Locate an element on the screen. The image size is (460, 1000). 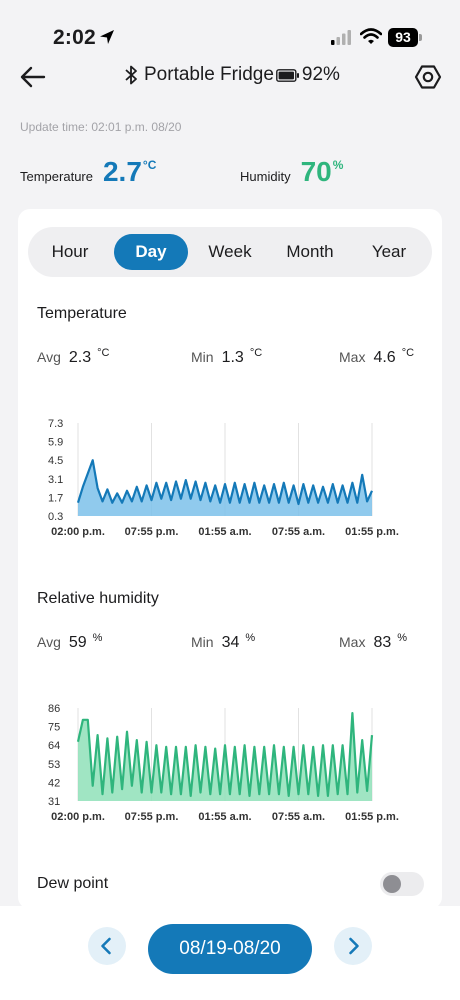
humidity-max: Max 83 % is located at coordinates (373, 642).